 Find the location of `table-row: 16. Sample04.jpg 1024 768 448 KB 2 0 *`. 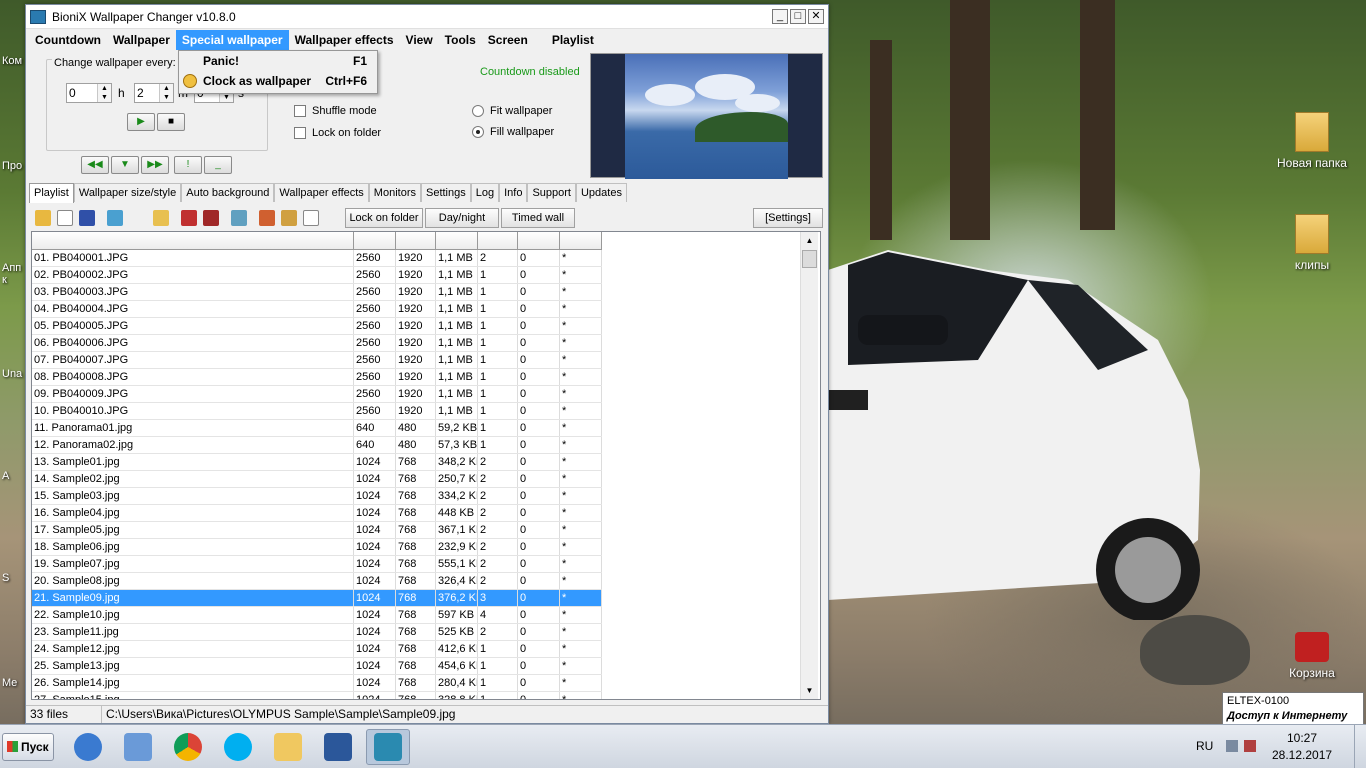

table-row: 16. Sample04.jpg 1024 768 448 KB 2 0 * is located at coordinates (317, 513).